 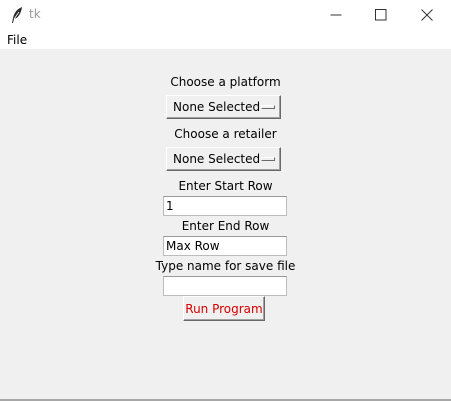 What do you see at coordinates (225, 286) in the screenshot?
I see `save-file-input` at bounding box center [225, 286].